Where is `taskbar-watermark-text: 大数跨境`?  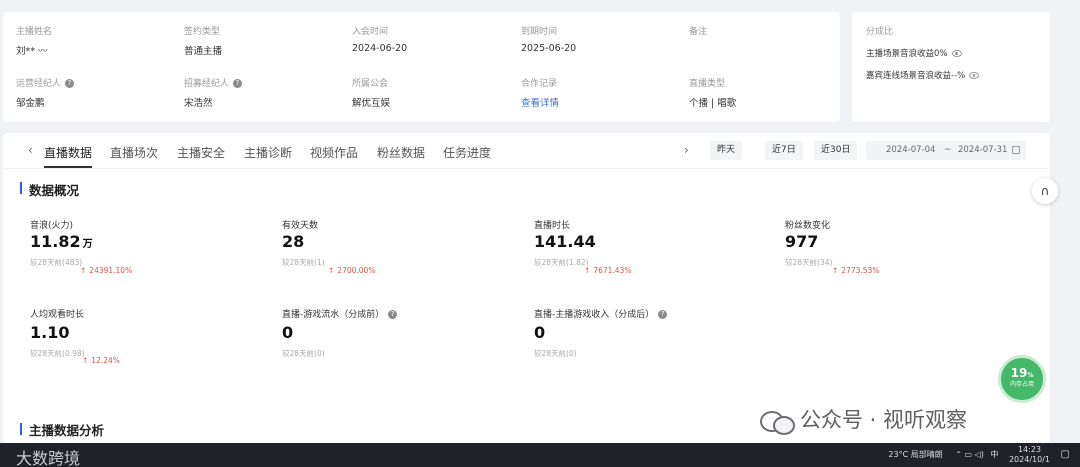 taskbar-watermark-text: 大数跨境 is located at coordinates (48, 458).